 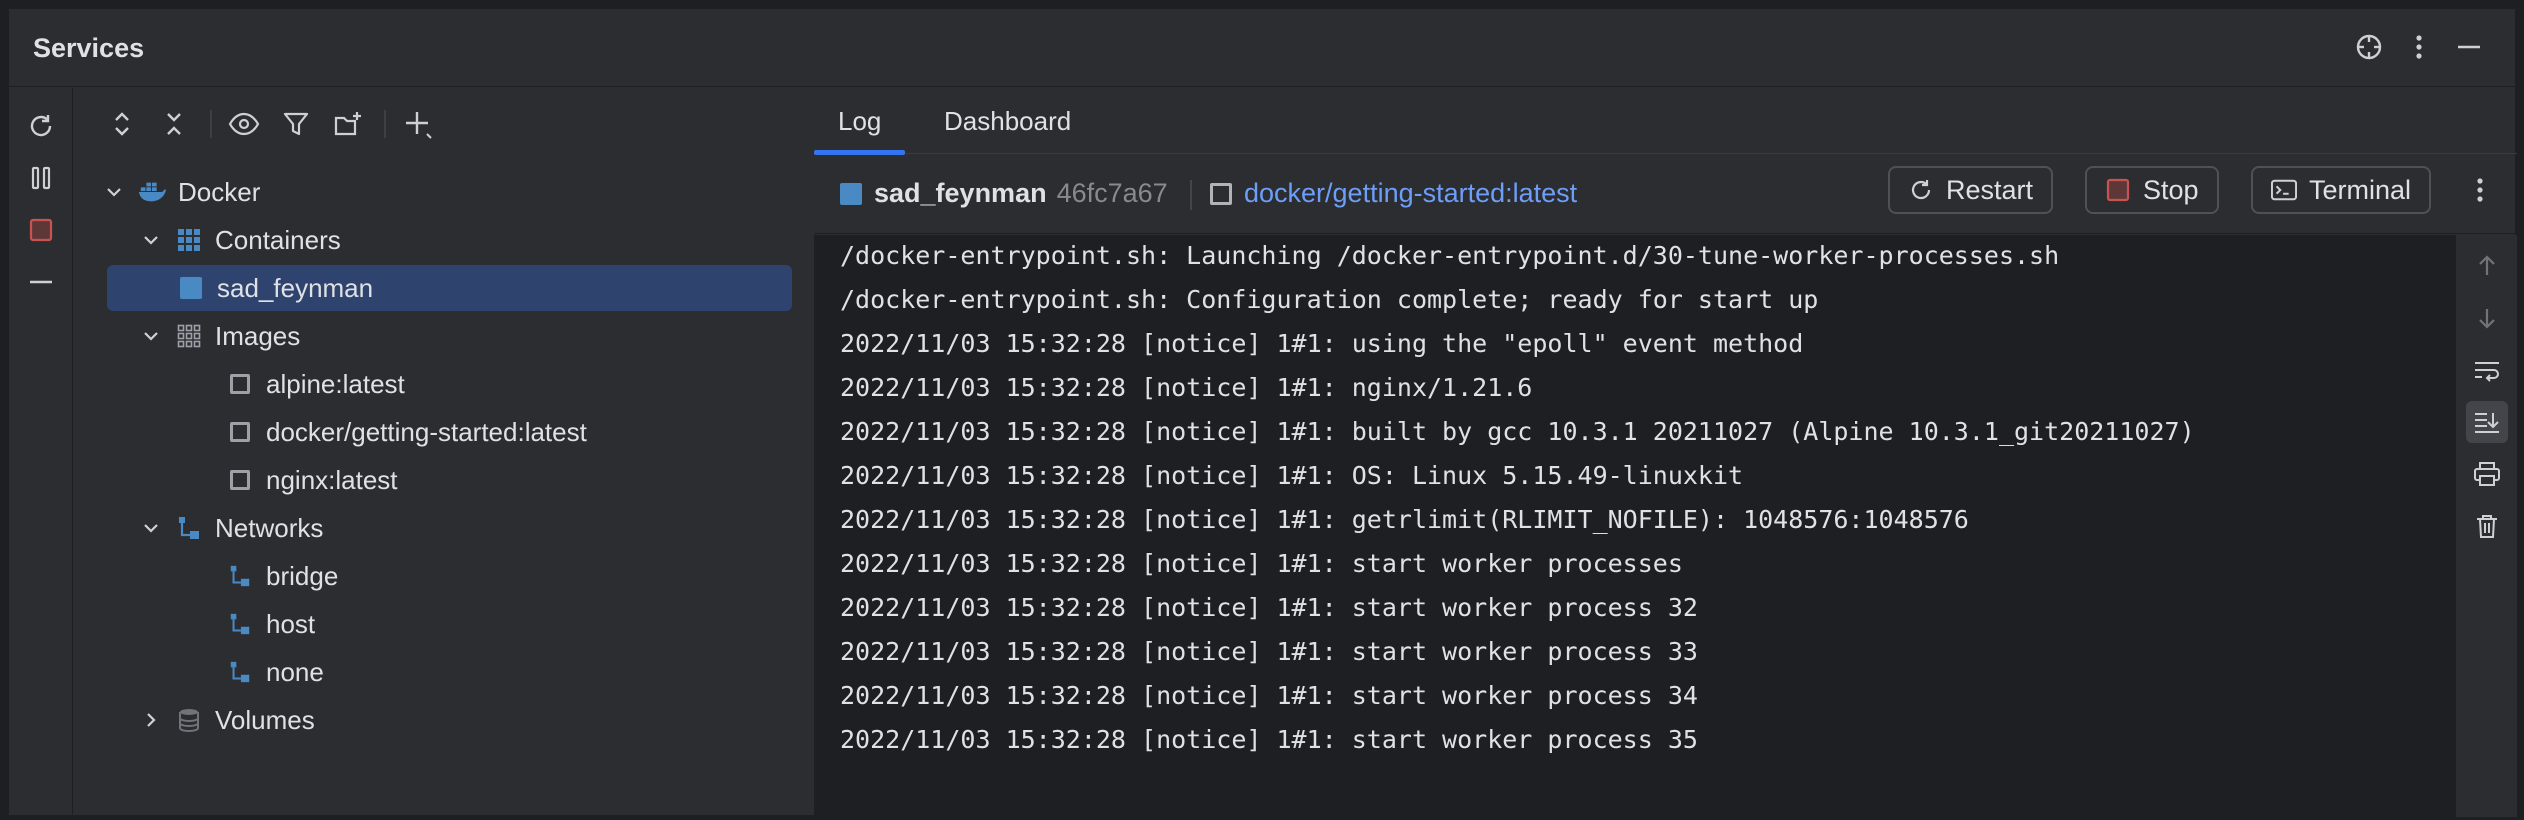 What do you see at coordinates (2469, 47) in the screenshot?
I see `minimize-icon` at bounding box center [2469, 47].